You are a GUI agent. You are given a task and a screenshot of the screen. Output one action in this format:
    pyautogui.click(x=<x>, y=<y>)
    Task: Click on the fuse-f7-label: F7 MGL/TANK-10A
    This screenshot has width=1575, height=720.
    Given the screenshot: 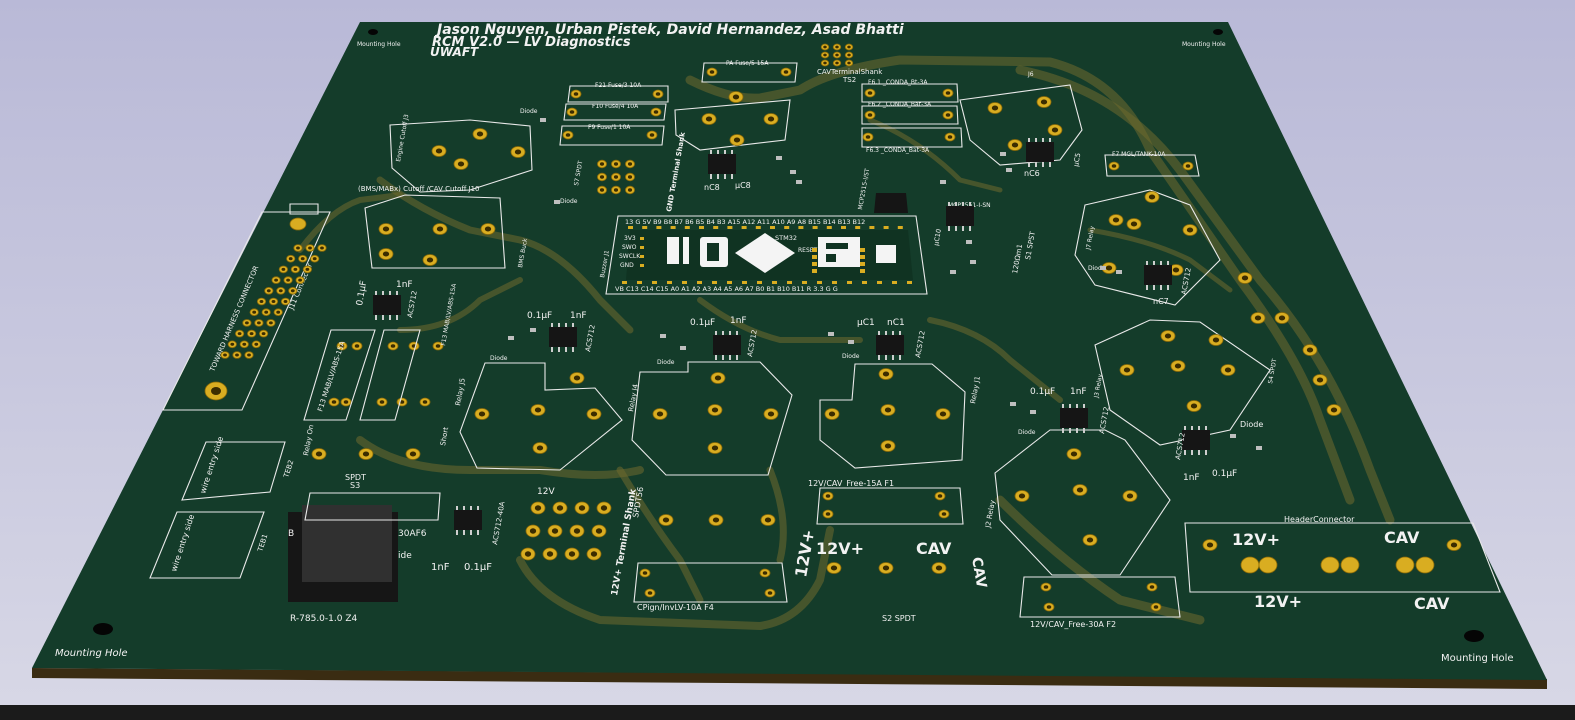 What is the action you would take?
    pyautogui.click(x=1139, y=154)
    